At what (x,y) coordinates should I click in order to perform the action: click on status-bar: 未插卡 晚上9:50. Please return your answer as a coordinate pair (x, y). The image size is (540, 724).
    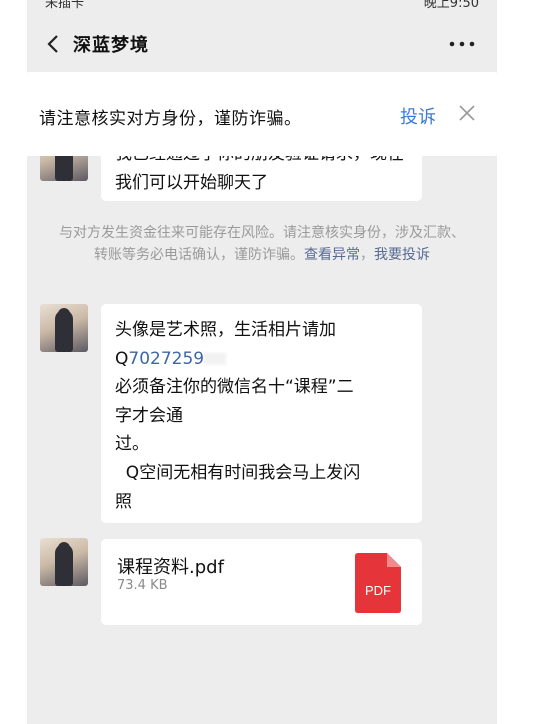
    Looking at the image, I should click on (262, 5).